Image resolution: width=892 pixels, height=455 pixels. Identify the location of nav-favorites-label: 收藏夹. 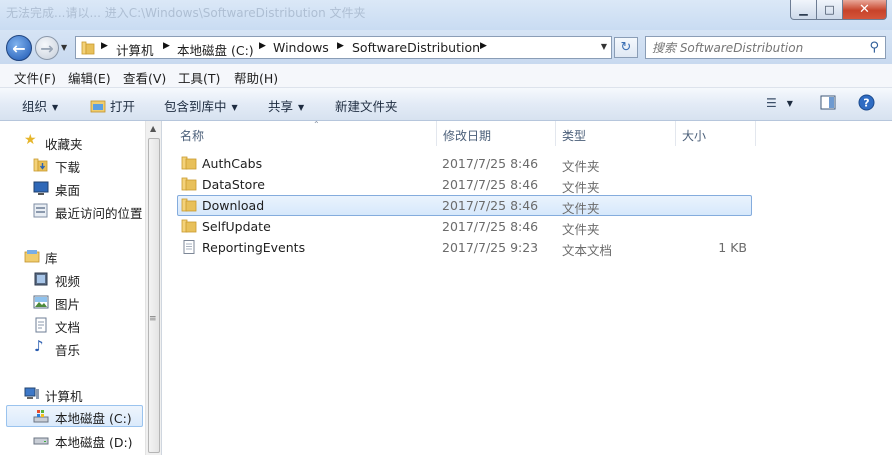
(64, 144).